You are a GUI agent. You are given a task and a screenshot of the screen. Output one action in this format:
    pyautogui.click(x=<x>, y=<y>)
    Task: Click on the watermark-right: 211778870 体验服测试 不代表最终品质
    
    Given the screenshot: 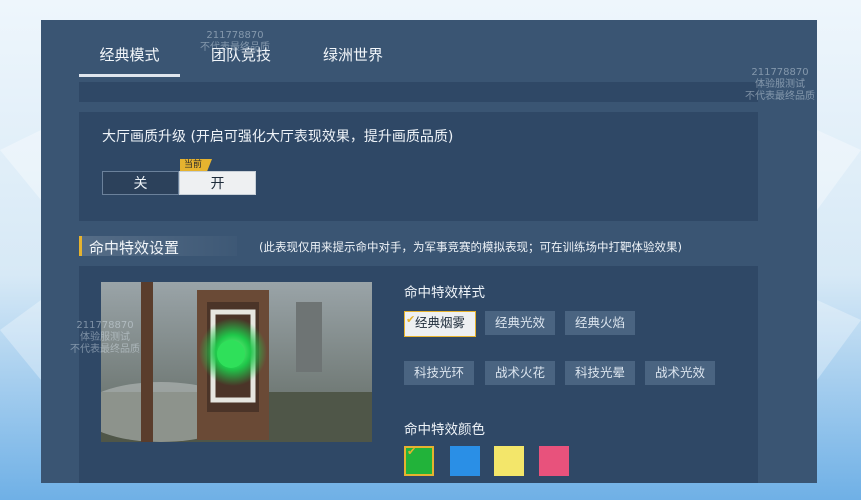 What is the action you would take?
    pyautogui.click(x=780, y=85)
    